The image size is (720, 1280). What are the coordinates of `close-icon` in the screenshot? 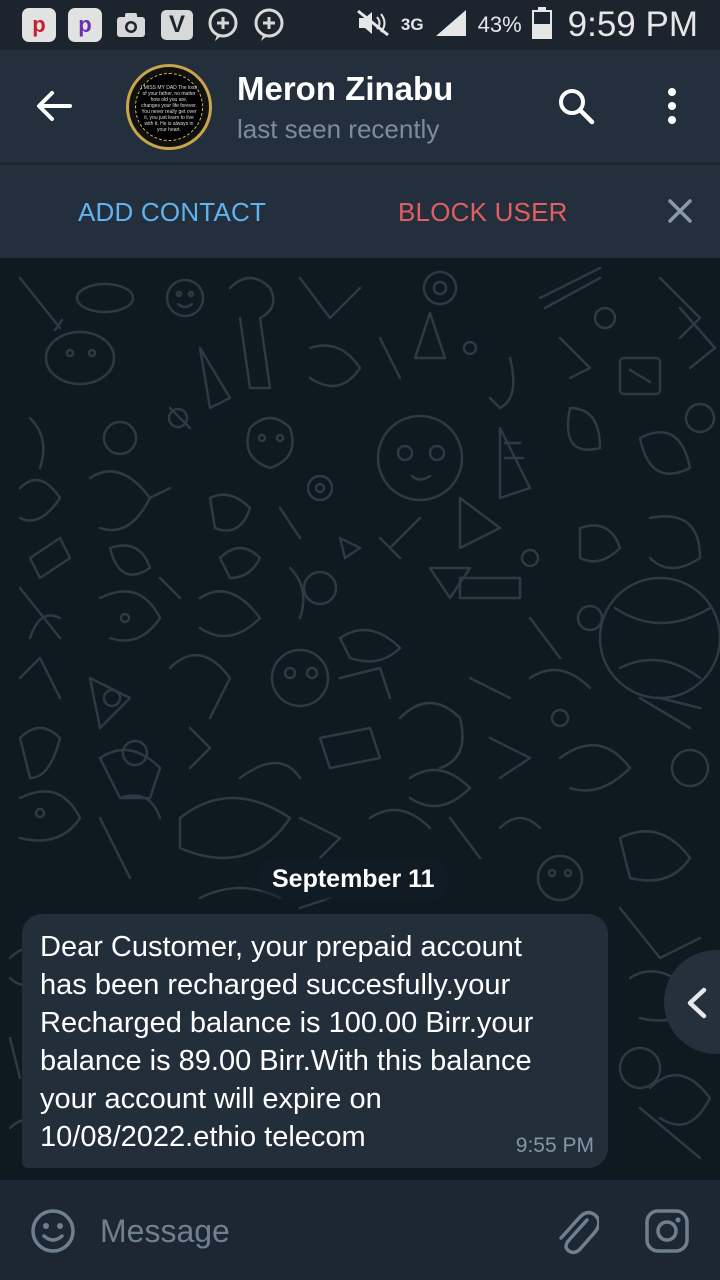 It's located at (680, 211).